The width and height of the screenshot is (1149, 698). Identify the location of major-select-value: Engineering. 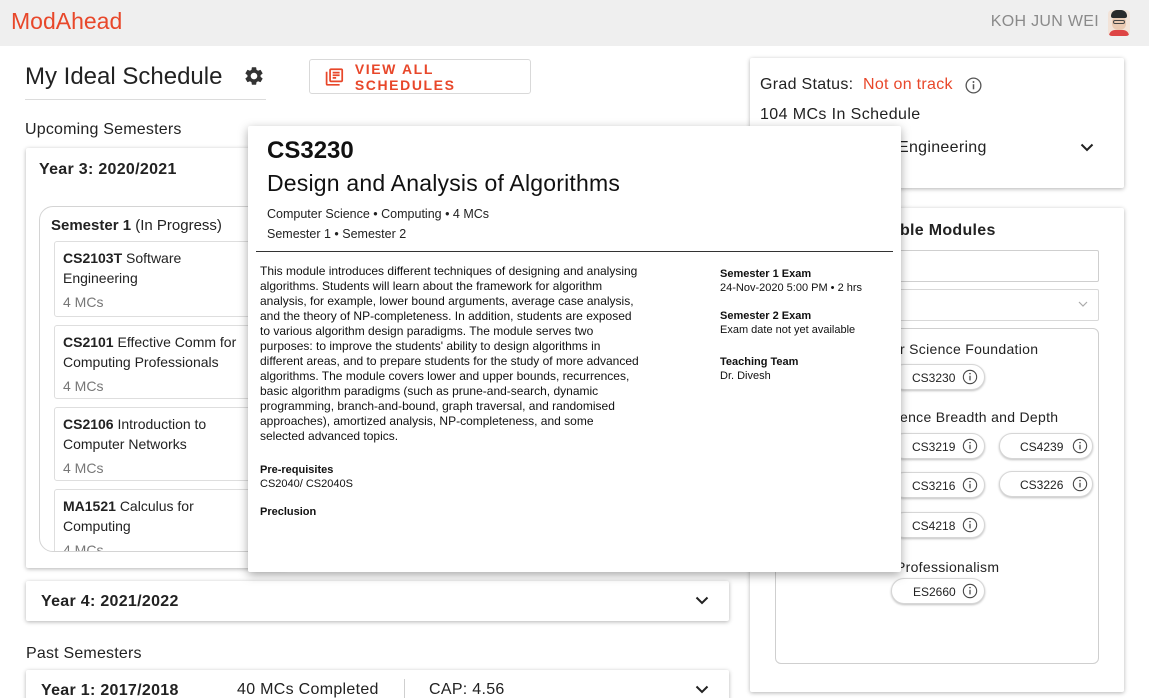
(942, 148).